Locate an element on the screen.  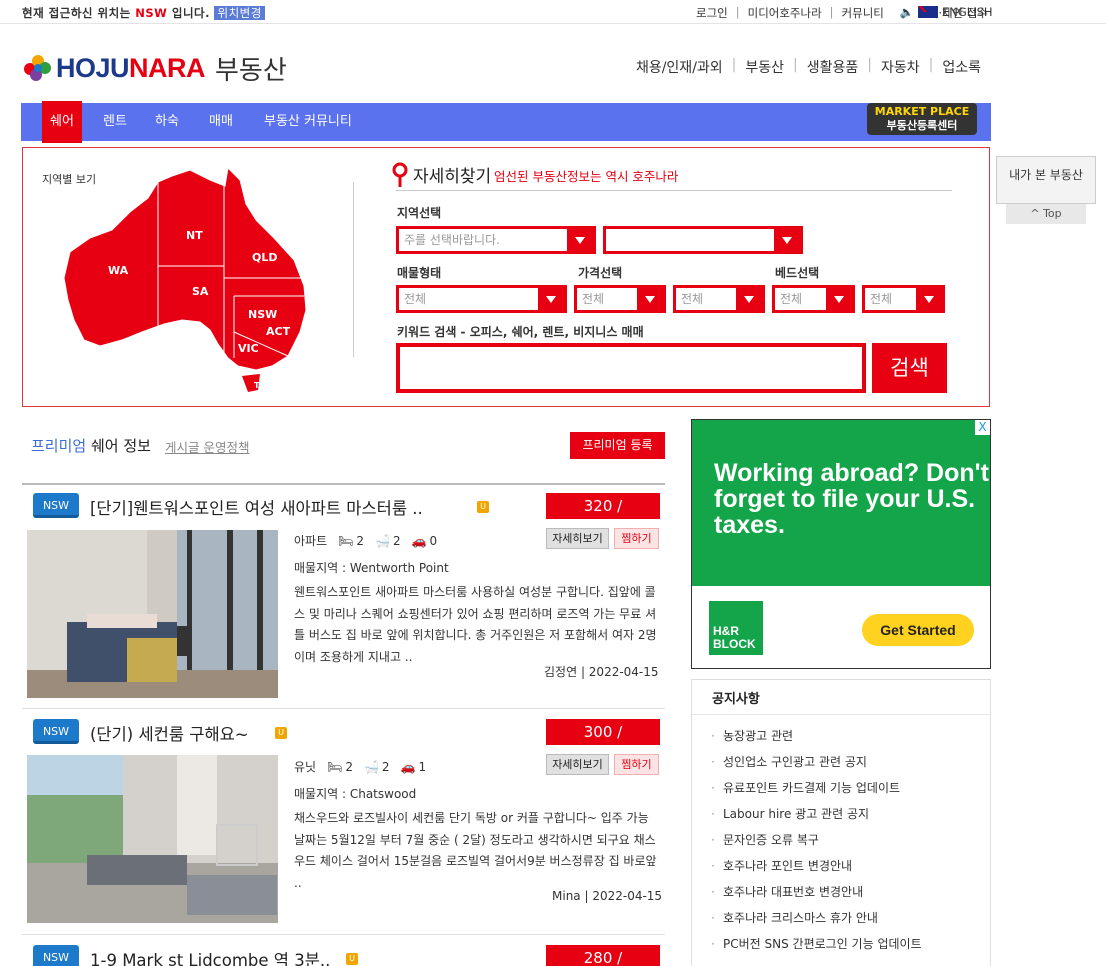
location-suffix: 입니다. is located at coordinates (190, 13).